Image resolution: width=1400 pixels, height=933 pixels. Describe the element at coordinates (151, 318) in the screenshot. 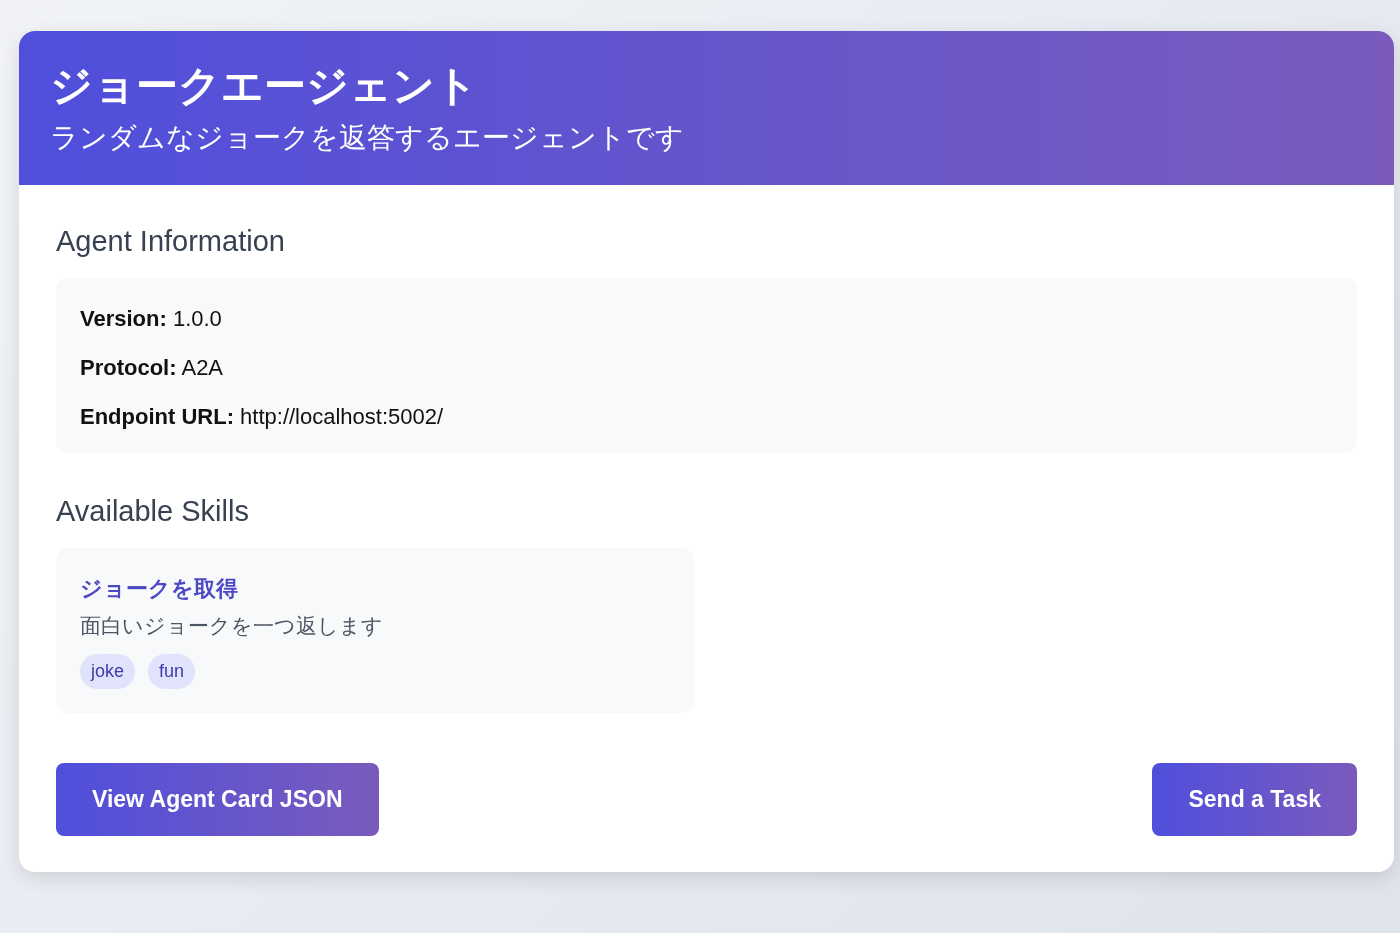

I see `info-line: Version: 1.0.0` at that location.